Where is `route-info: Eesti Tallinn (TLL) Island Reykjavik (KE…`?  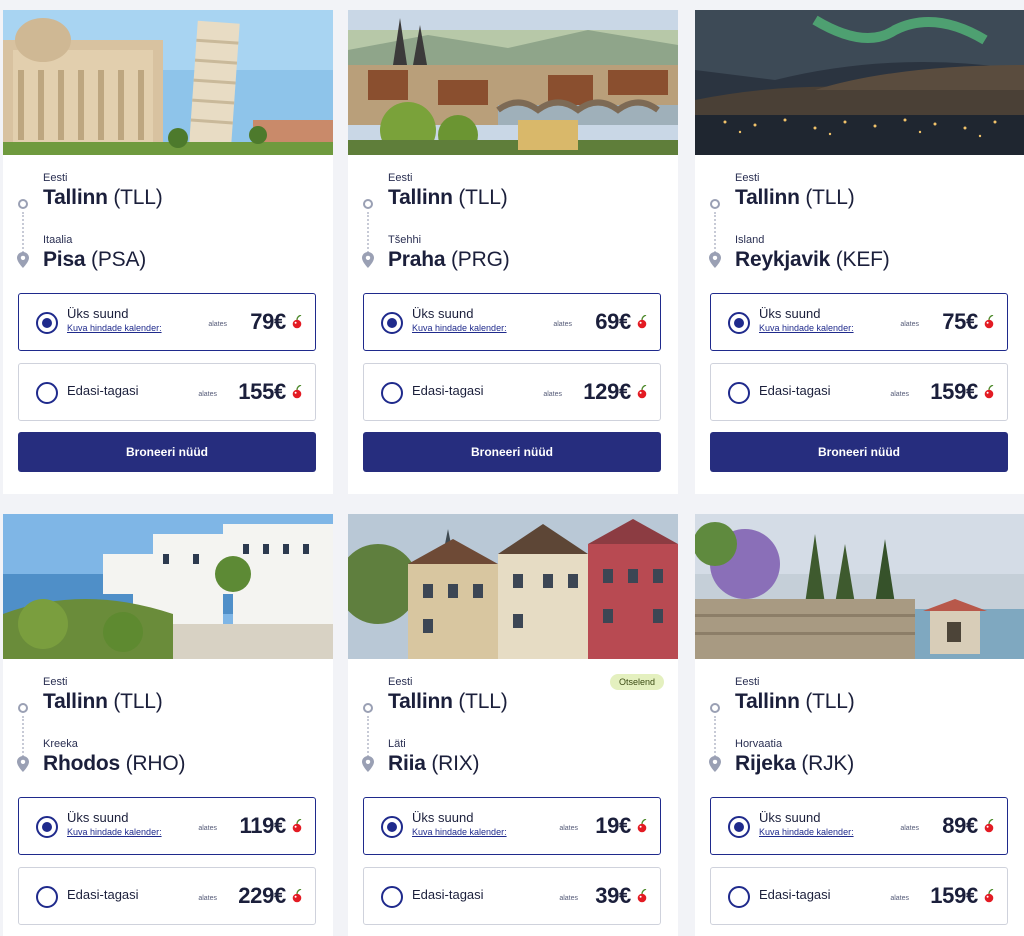
route-info: Eesti Tallinn (TLL) Island Reykjavik (KE… is located at coordinates (859, 224).